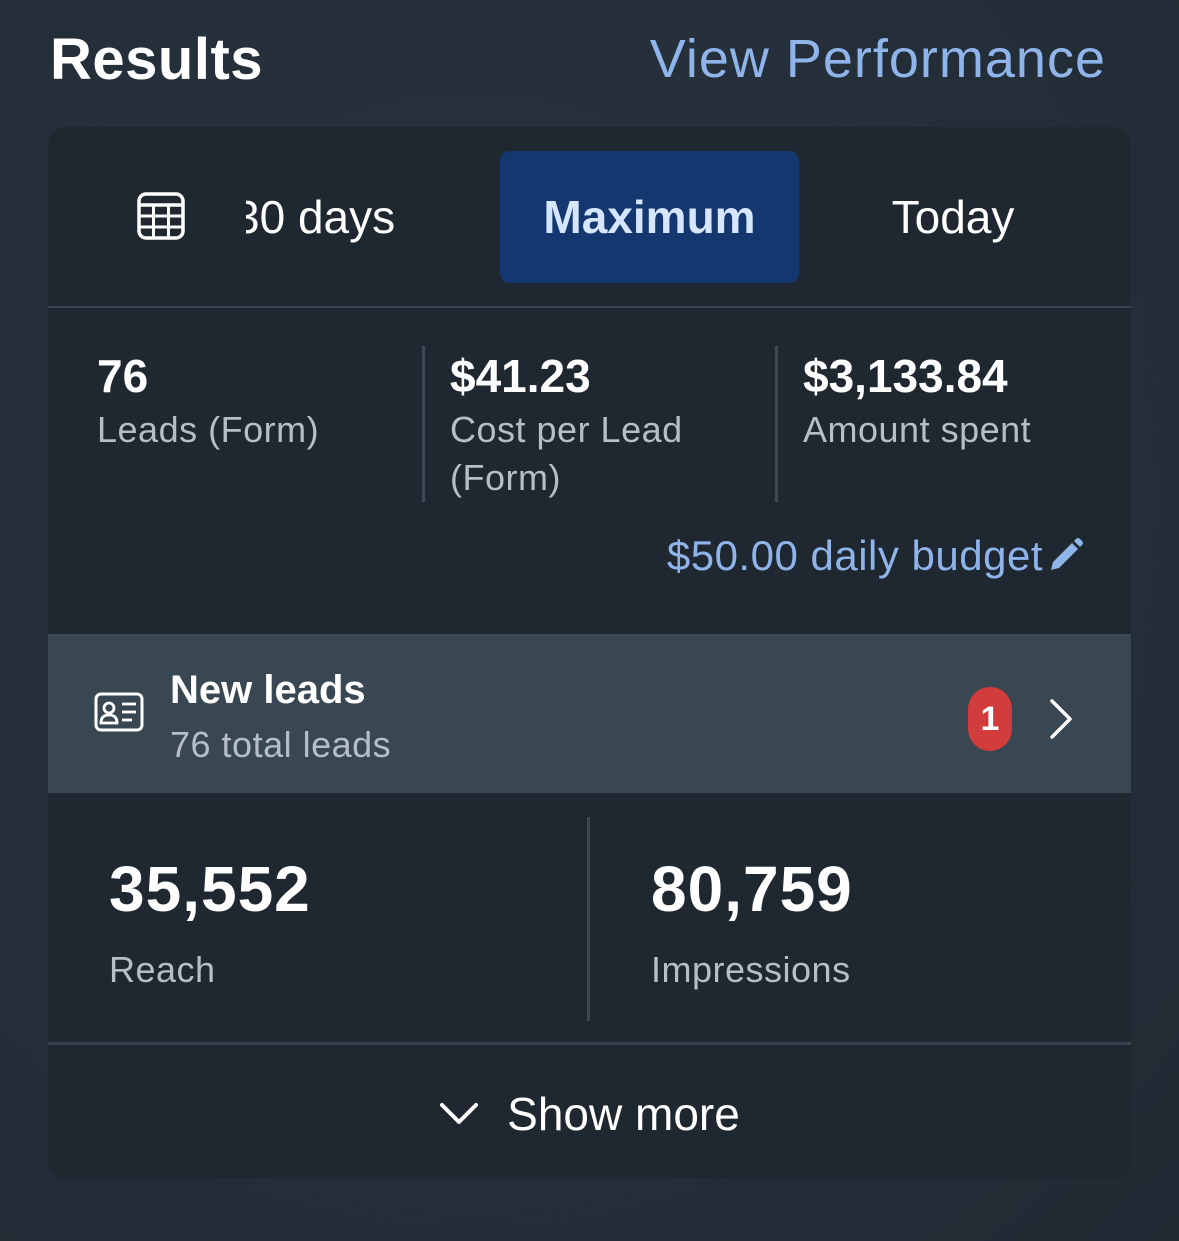 The height and width of the screenshot is (1241, 1179). Describe the element at coordinates (157, 59) in the screenshot. I see `page-title: Results` at that location.